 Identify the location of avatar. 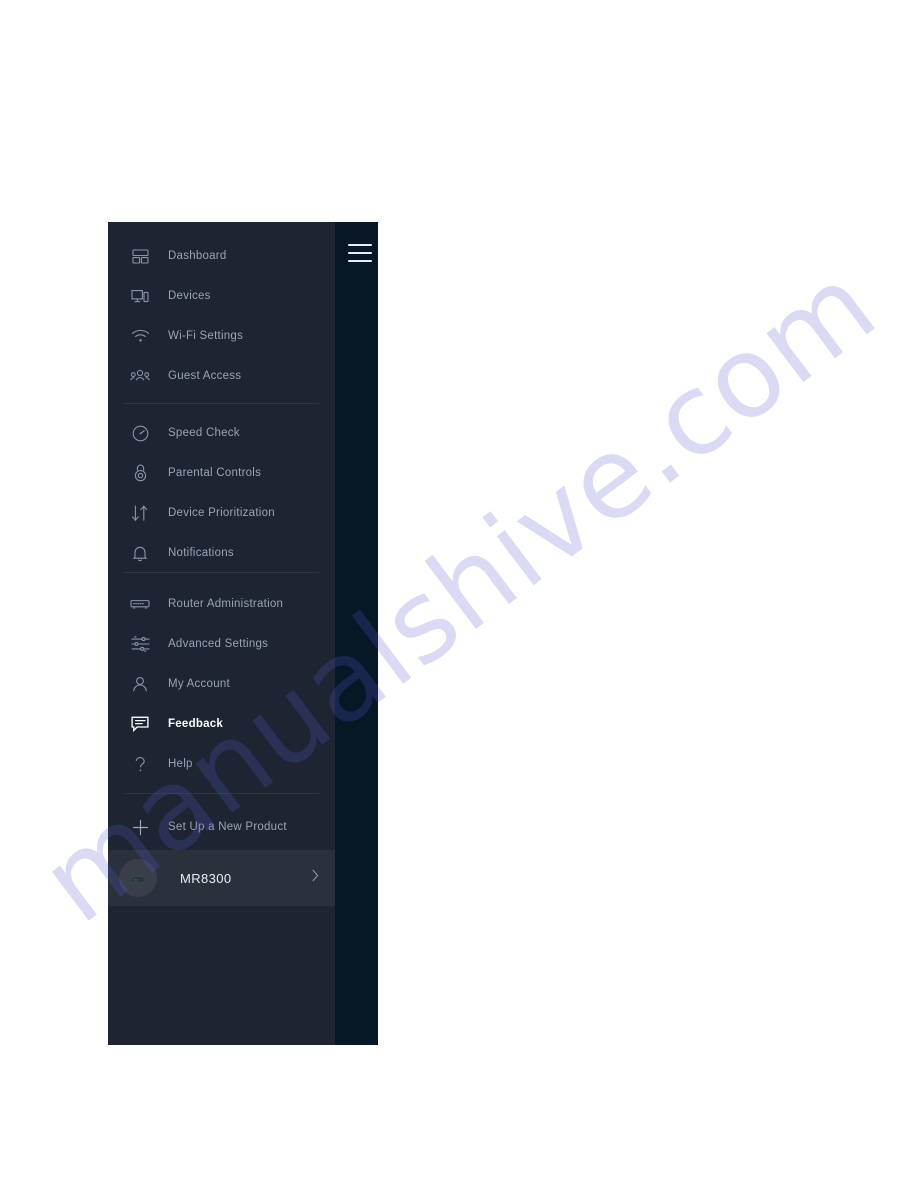
(138, 878).